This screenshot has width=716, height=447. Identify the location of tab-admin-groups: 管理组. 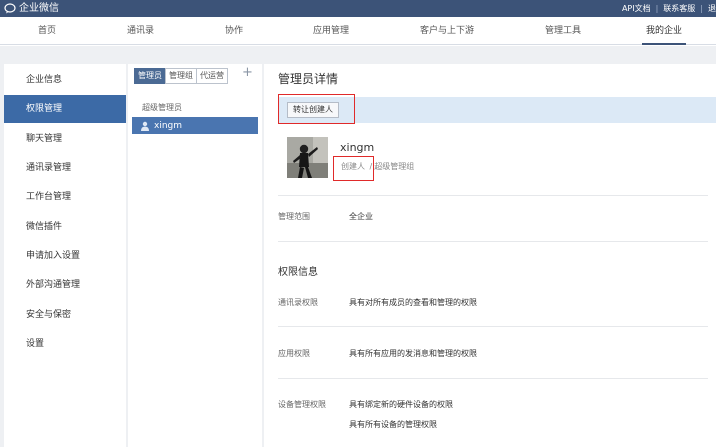
(181, 76).